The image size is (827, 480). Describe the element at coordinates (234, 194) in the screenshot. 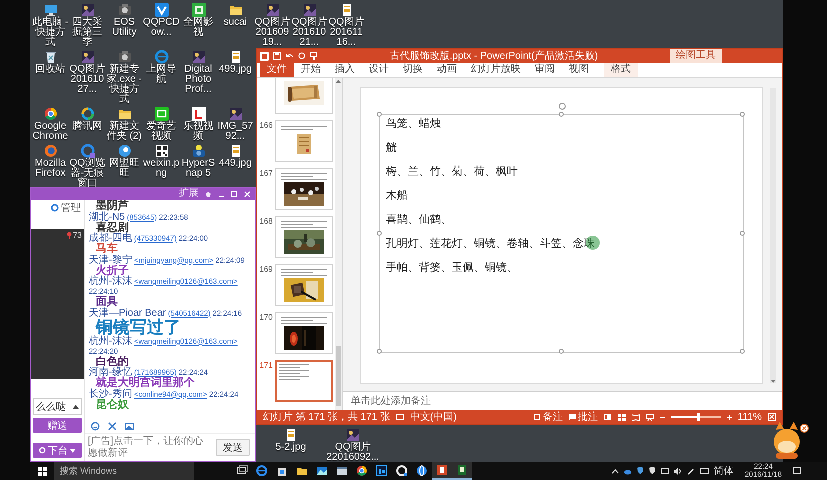

I see `maximize-icon` at that location.